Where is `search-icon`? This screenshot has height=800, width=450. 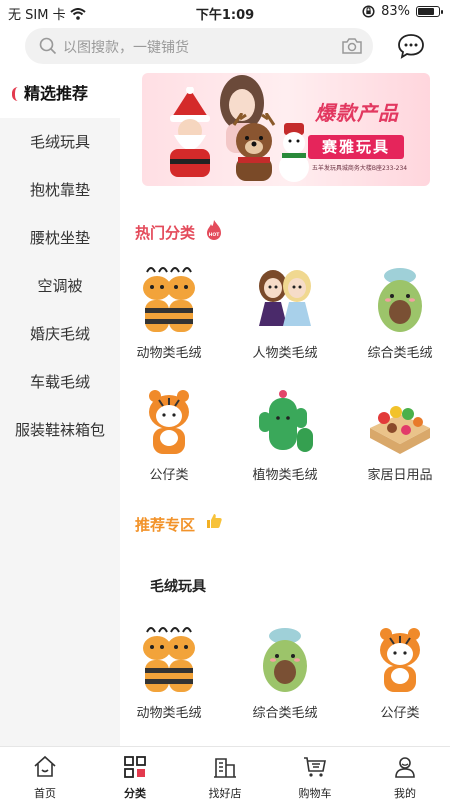 search-icon is located at coordinates (48, 46).